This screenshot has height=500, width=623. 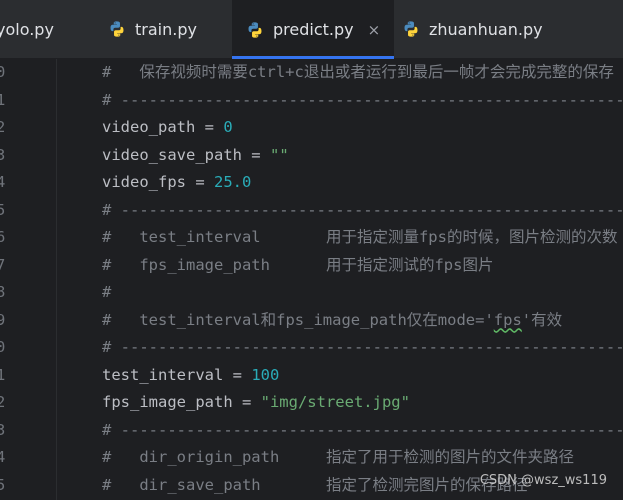 What do you see at coordinates (507, 319) in the screenshot?
I see `code-token: fps` at bounding box center [507, 319].